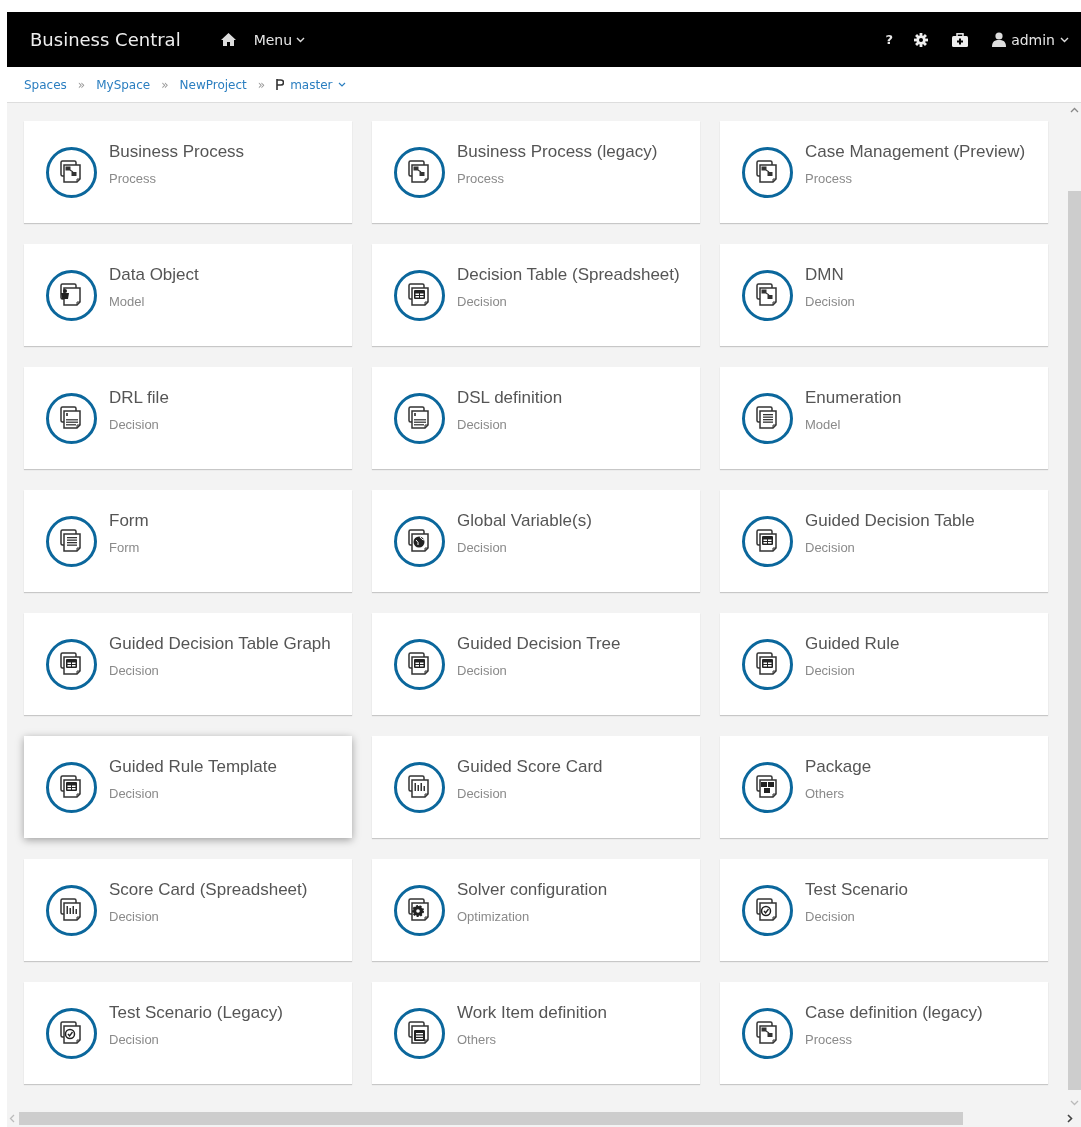  I want to click on card-title: Guided Decision Table, so click(890, 521).